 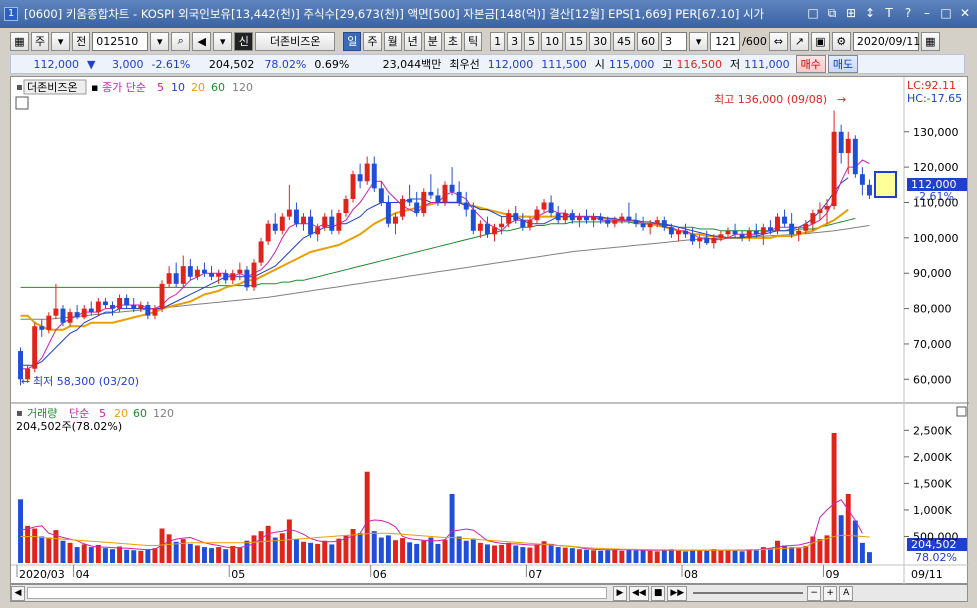 I want to click on date-input: 2020/09/11, so click(x=886, y=41).